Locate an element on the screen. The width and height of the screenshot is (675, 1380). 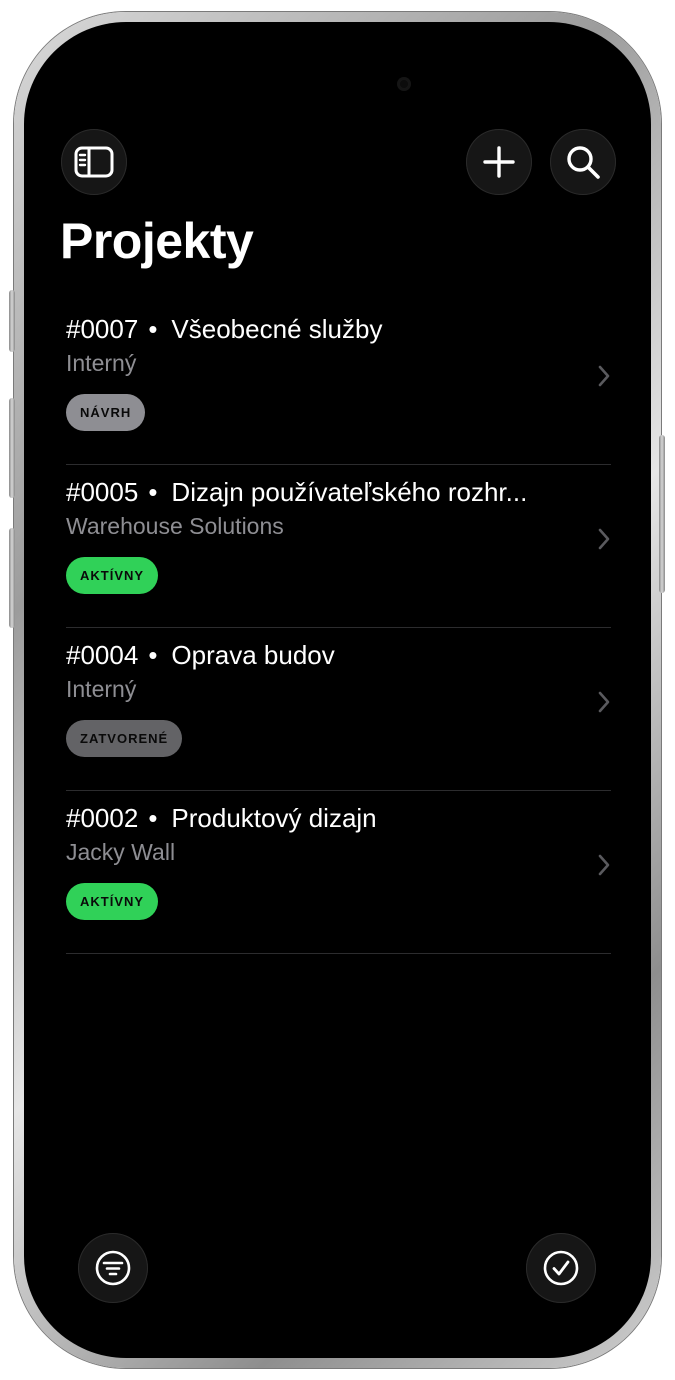
project-heading: #0002 • Produktový dizajn is located at coordinates (321, 818).